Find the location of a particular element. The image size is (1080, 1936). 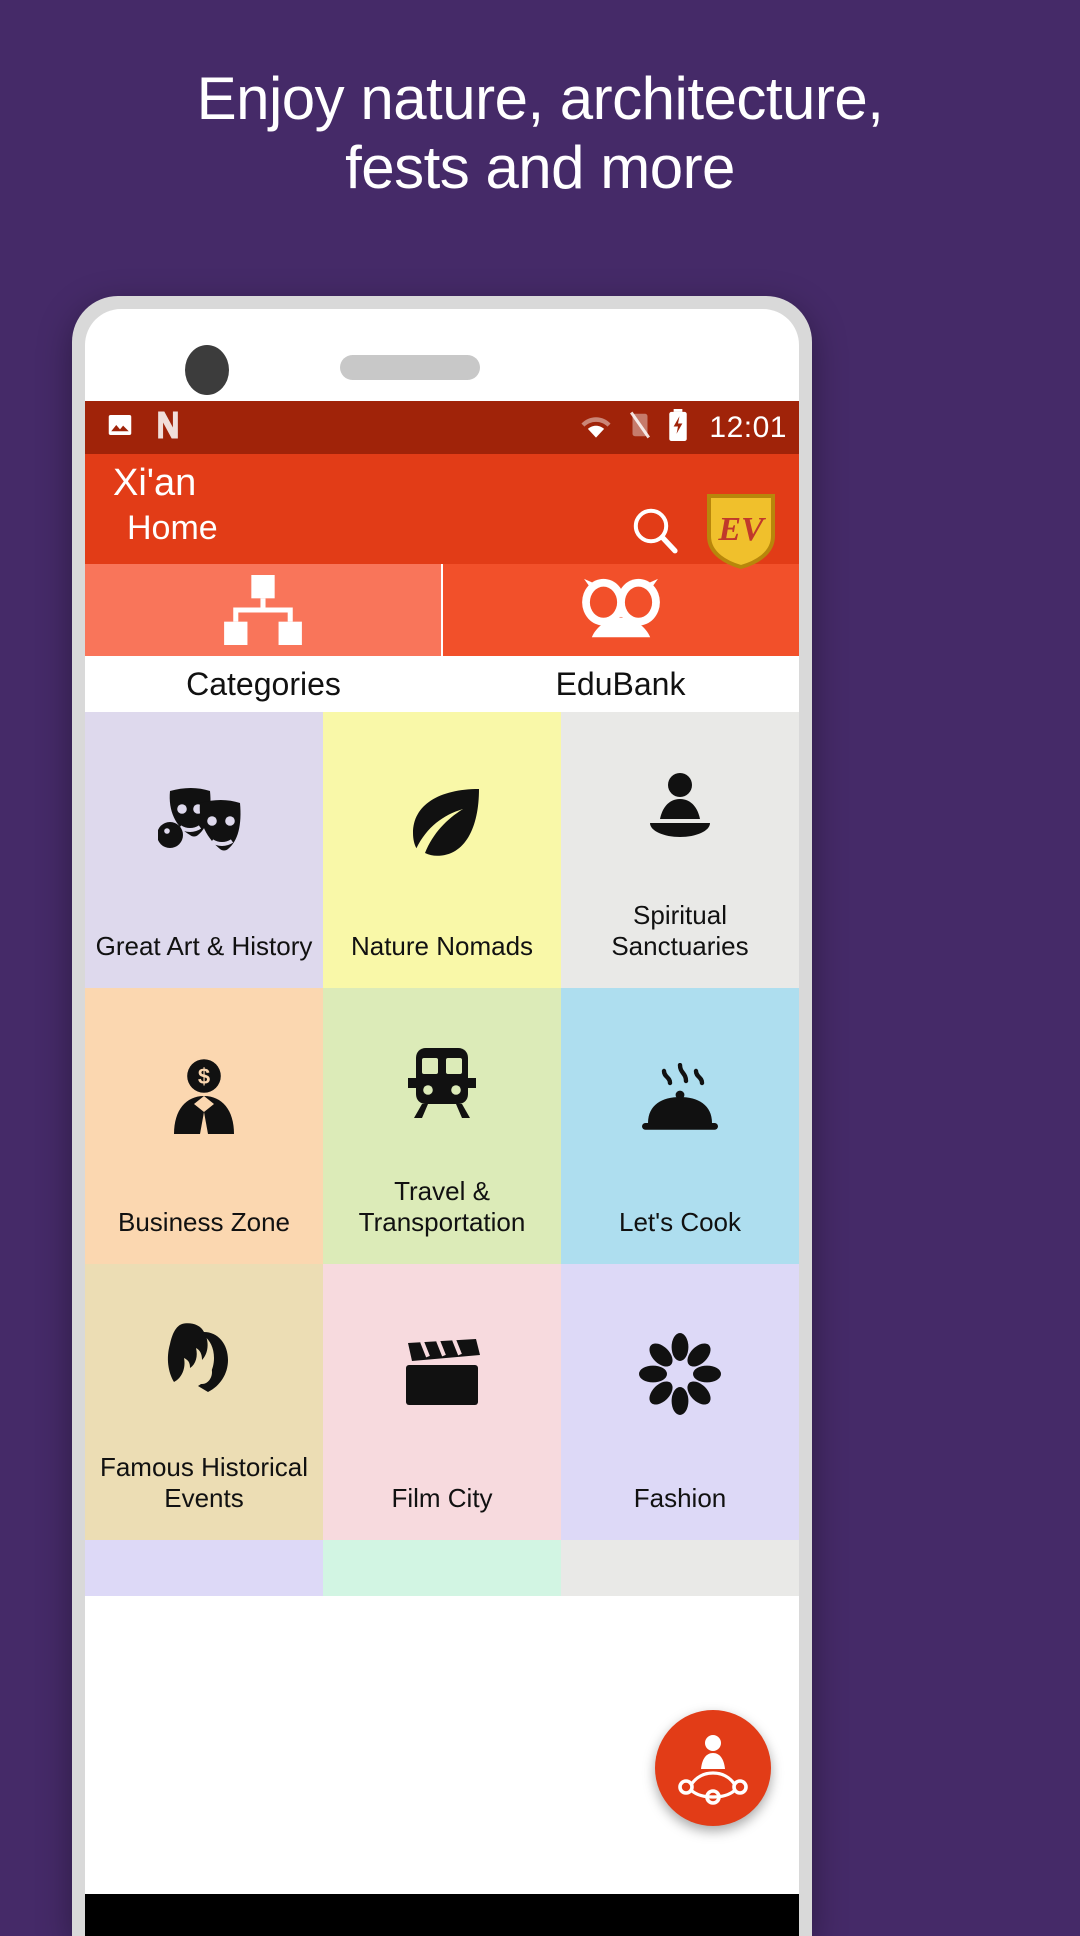

category-tile-nature-nomads: Nature Nomads is located at coordinates (442, 850).